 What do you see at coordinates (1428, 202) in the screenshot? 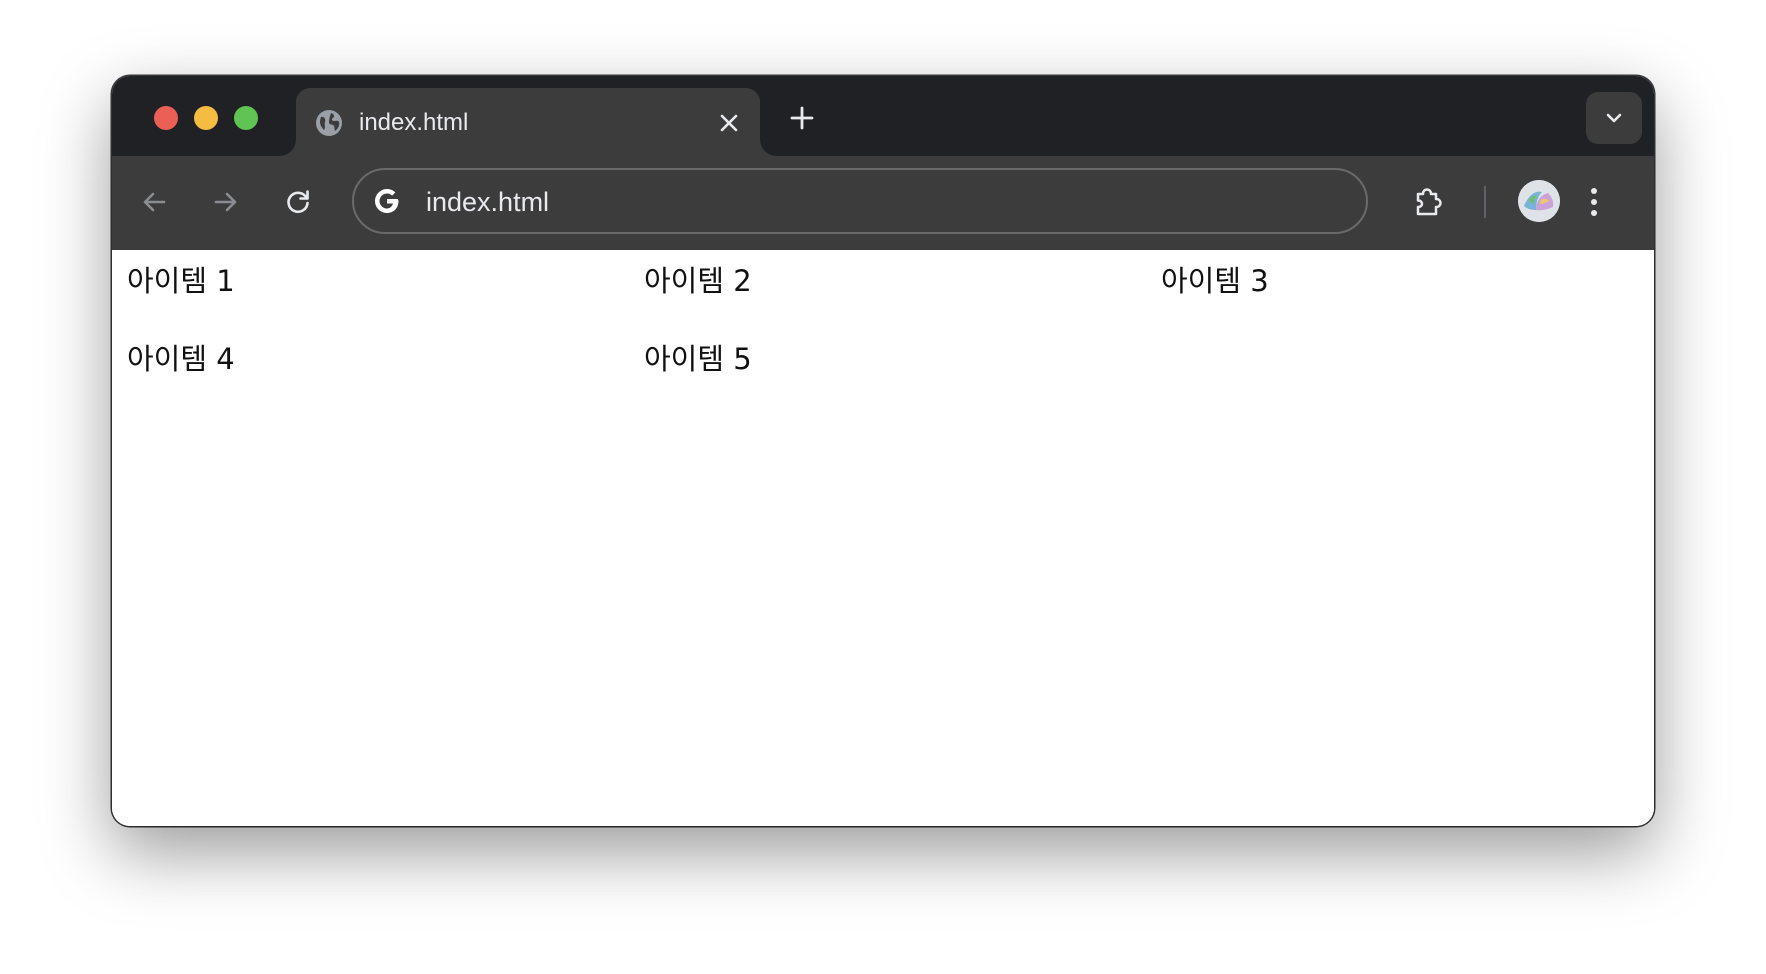
I see `puzzle-icon` at bounding box center [1428, 202].